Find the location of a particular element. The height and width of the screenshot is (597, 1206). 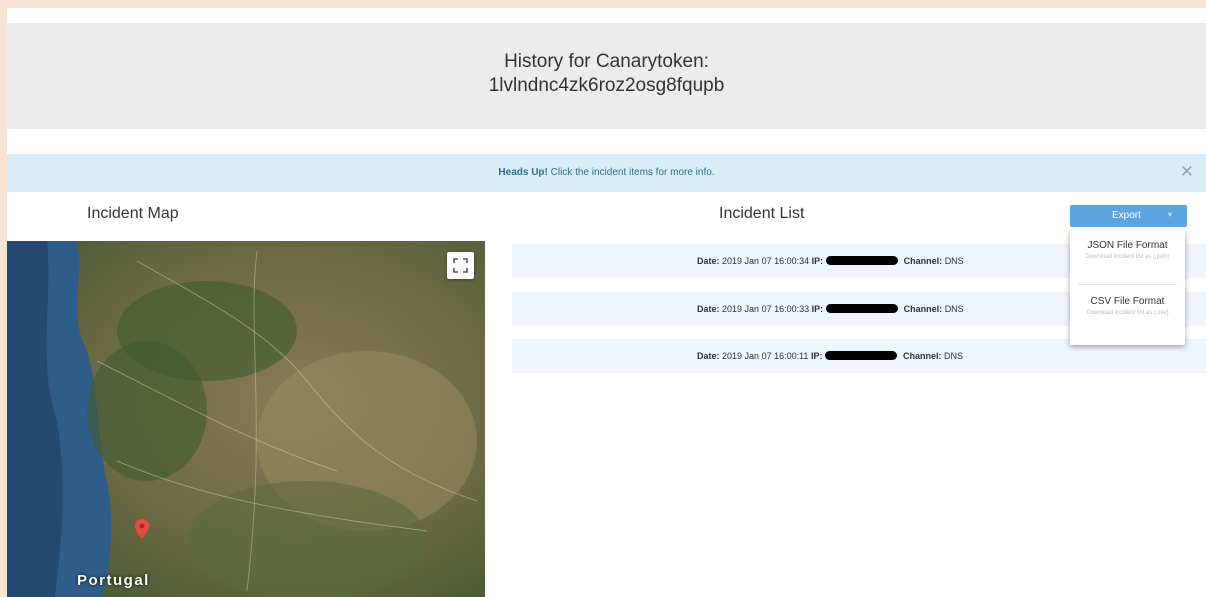

close-icon: ✕ is located at coordinates (1187, 172).